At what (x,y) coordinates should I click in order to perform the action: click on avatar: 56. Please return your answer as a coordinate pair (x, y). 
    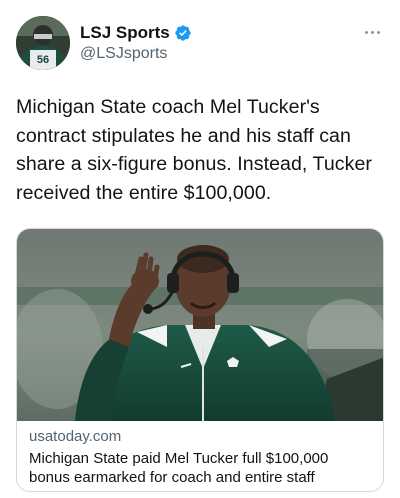
    Looking at the image, I should click on (43, 43).